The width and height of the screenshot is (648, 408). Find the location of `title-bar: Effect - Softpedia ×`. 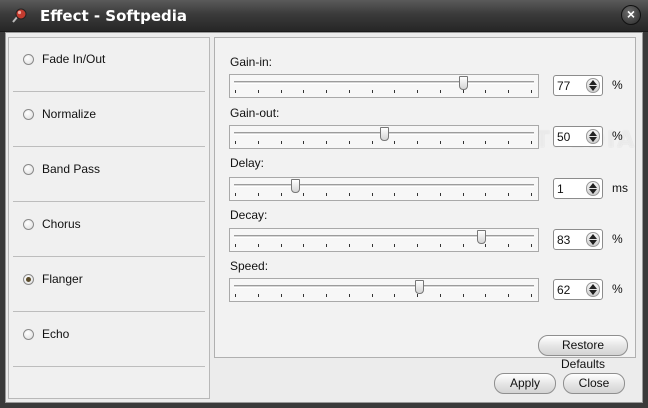

title-bar: Effect - Softpedia × is located at coordinates (324, 16).